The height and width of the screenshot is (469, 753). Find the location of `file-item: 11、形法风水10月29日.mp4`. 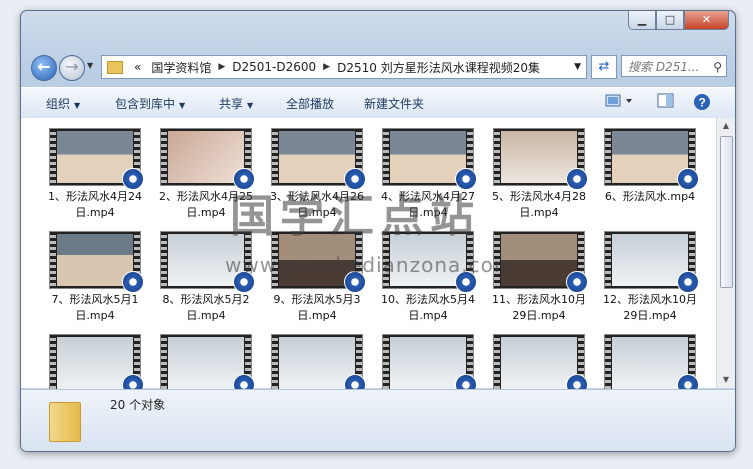

file-item: 11、形法风水10月29日.mp4 is located at coordinates (539, 282).